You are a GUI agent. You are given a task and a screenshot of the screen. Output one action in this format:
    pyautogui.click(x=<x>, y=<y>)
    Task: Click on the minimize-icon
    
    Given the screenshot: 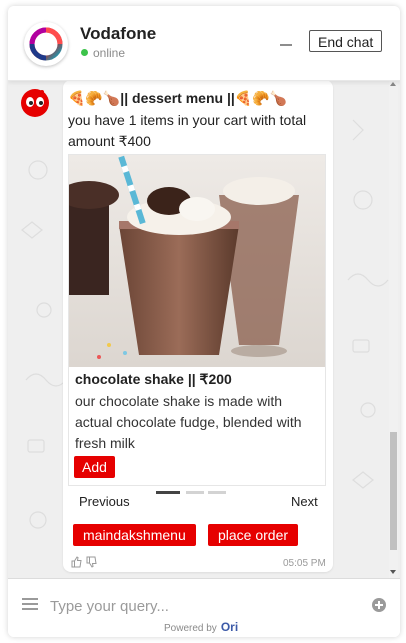 What is the action you would take?
    pyautogui.click(x=286, y=45)
    